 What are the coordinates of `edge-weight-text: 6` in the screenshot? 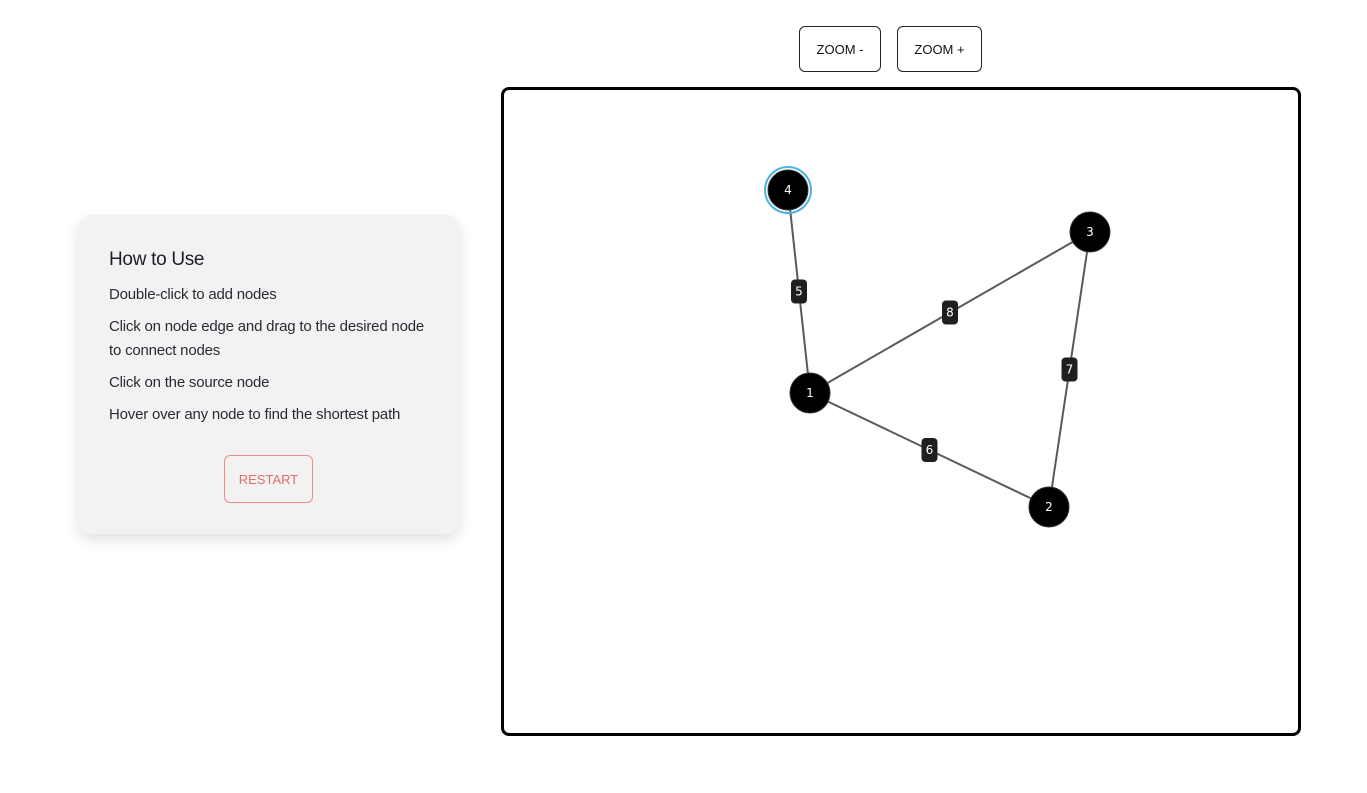 It's located at (930, 450).